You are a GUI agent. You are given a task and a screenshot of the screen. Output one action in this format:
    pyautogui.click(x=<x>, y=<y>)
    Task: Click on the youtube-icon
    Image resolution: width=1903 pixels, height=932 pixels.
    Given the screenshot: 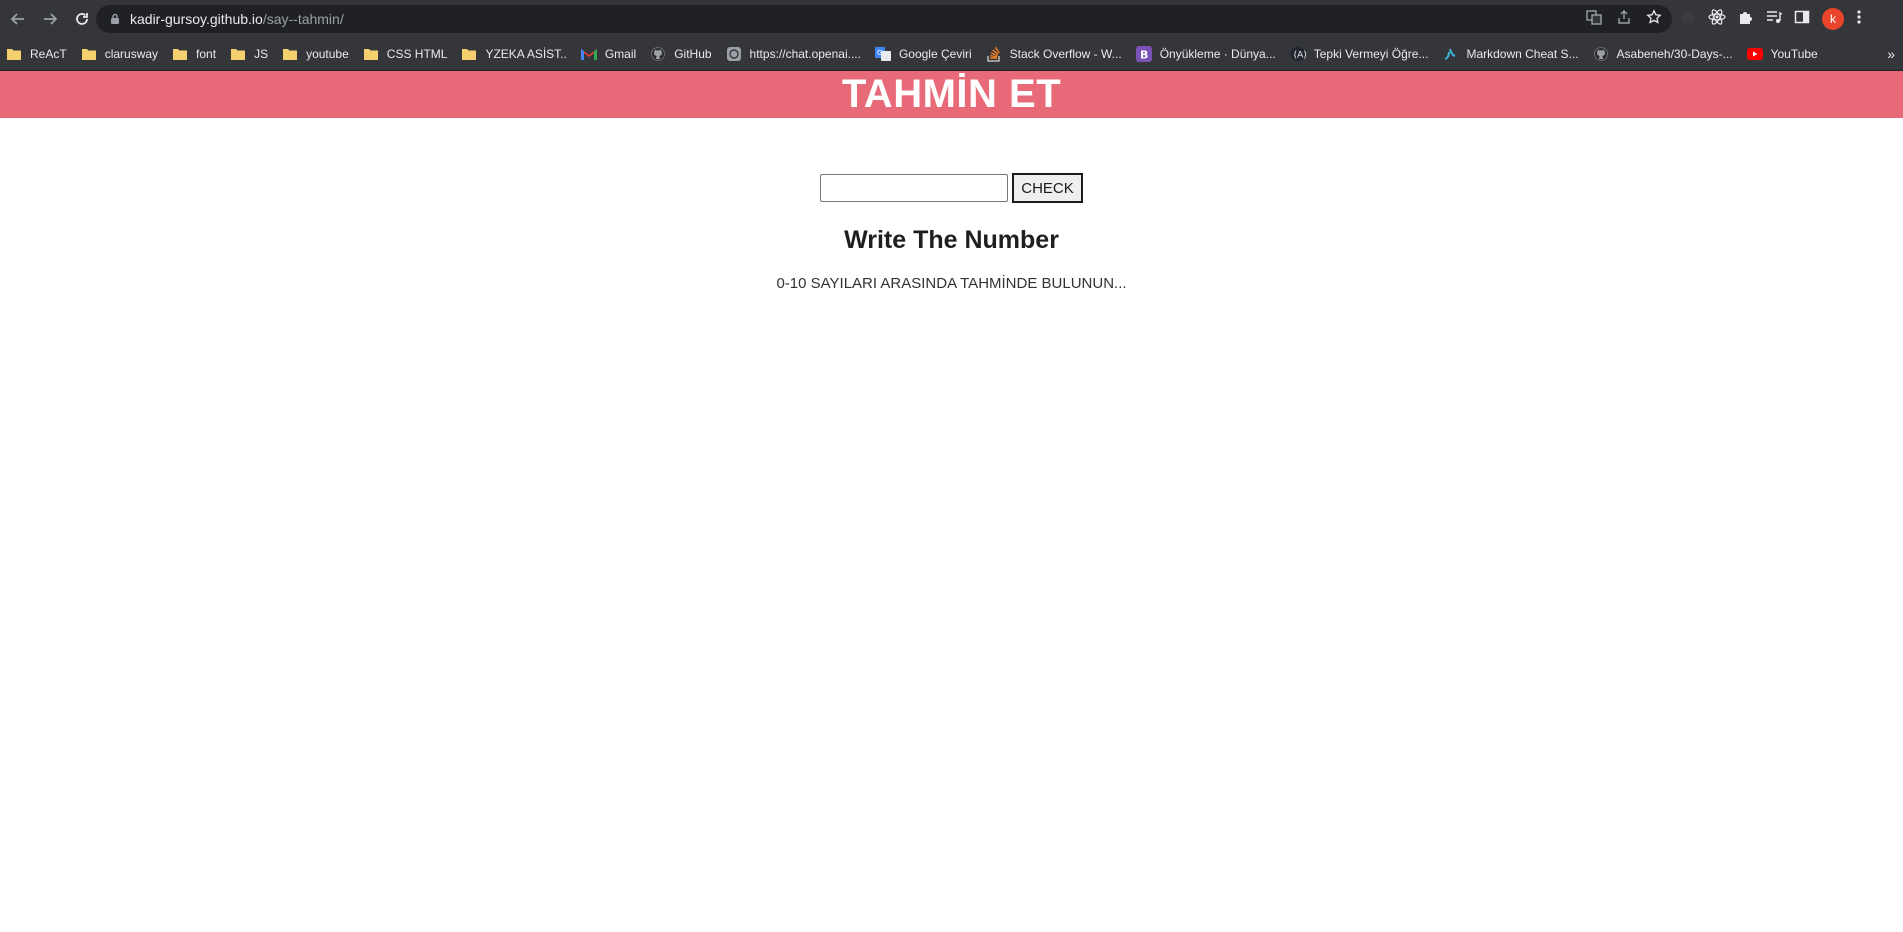 What is the action you would take?
    pyautogui.click(x=1754, y=54)
    